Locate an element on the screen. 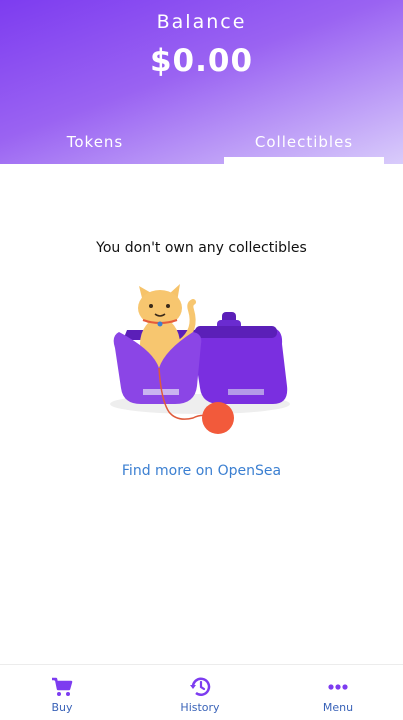 Image resolution: width=403 pixels, height=720 pixels. find-more-opensea-link: Find more on OpenSea is located at coordinates (201, 471).